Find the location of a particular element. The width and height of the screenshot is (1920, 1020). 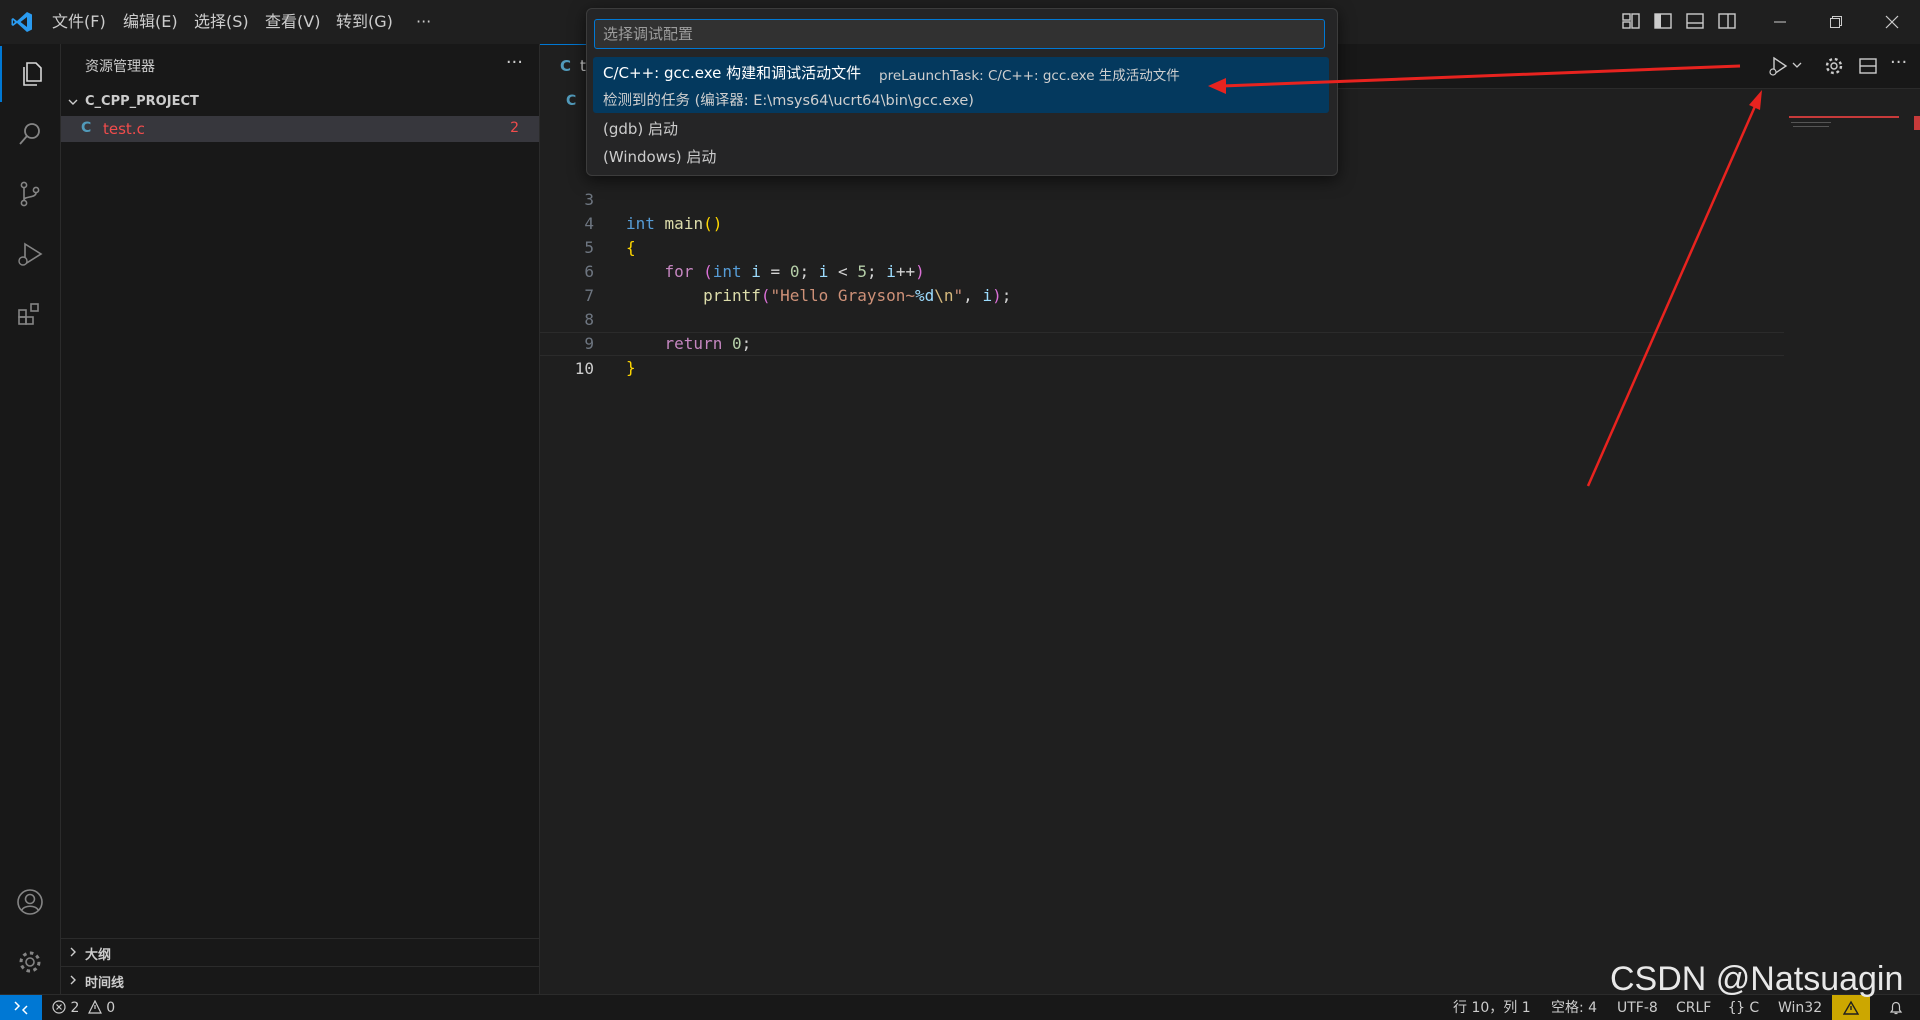

language-label: C is located at coordinates (1754, 1008).